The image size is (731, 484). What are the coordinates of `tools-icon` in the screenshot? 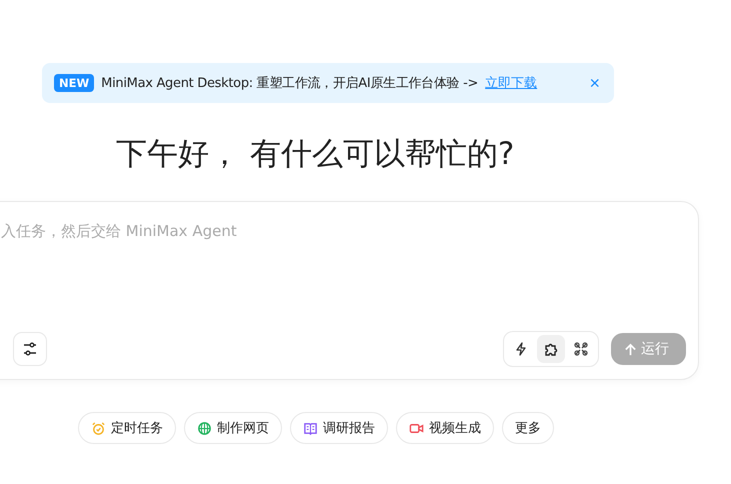 It's located at (581, 349).